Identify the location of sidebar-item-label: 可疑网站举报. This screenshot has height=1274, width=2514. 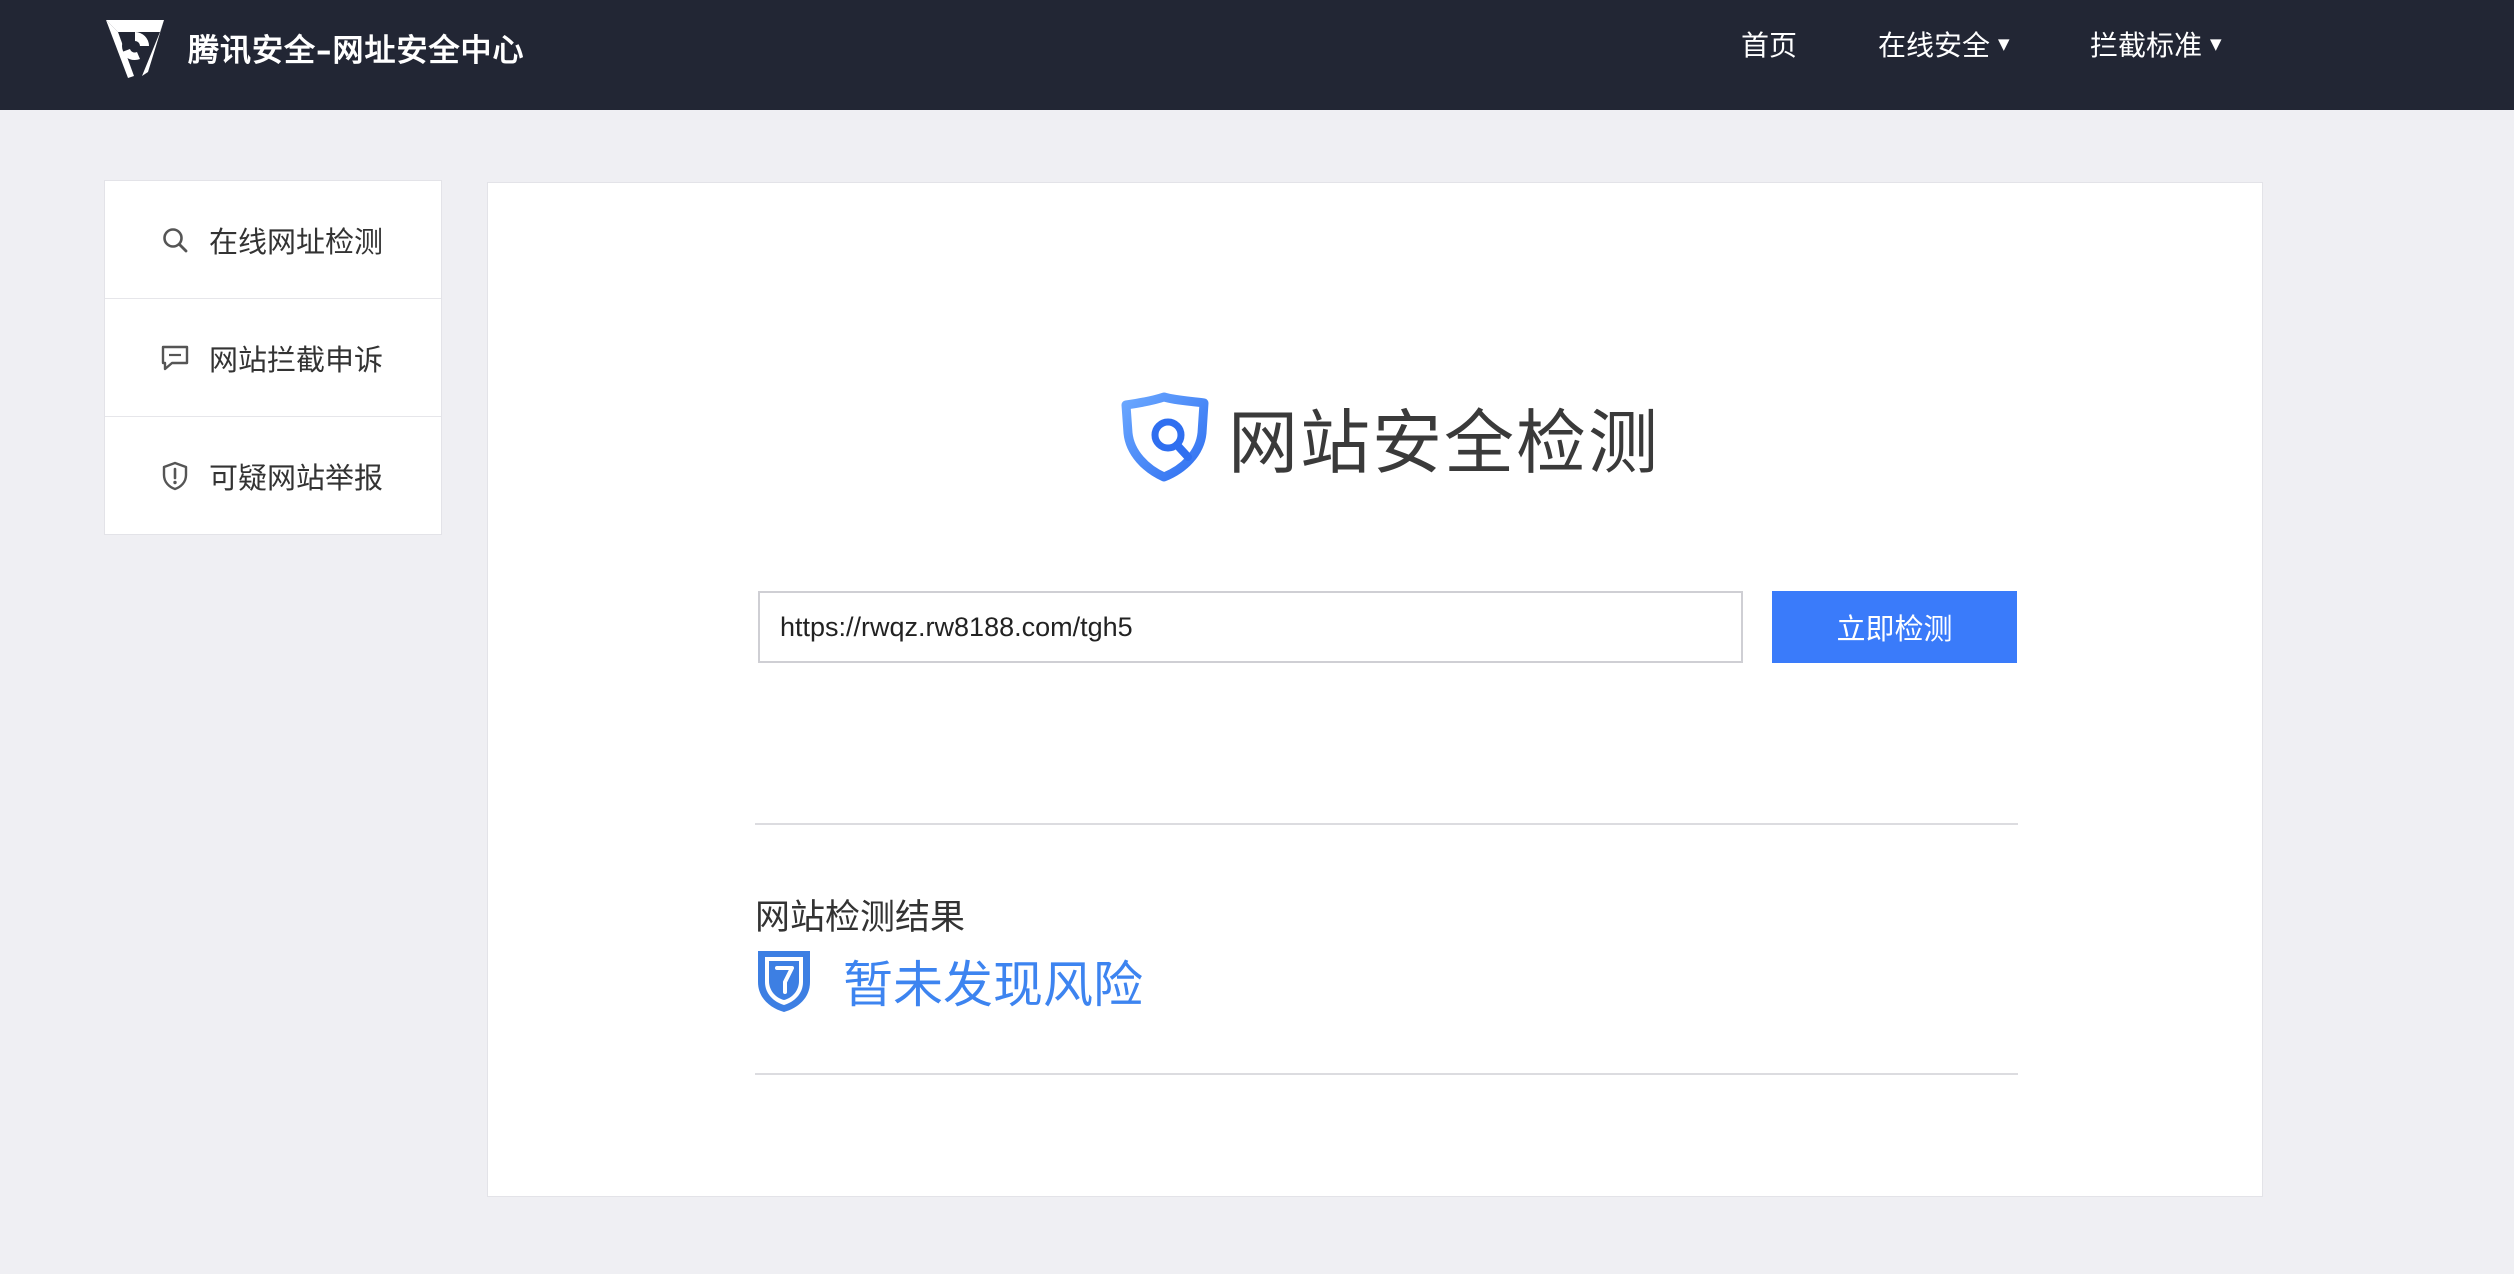
(296, 478).